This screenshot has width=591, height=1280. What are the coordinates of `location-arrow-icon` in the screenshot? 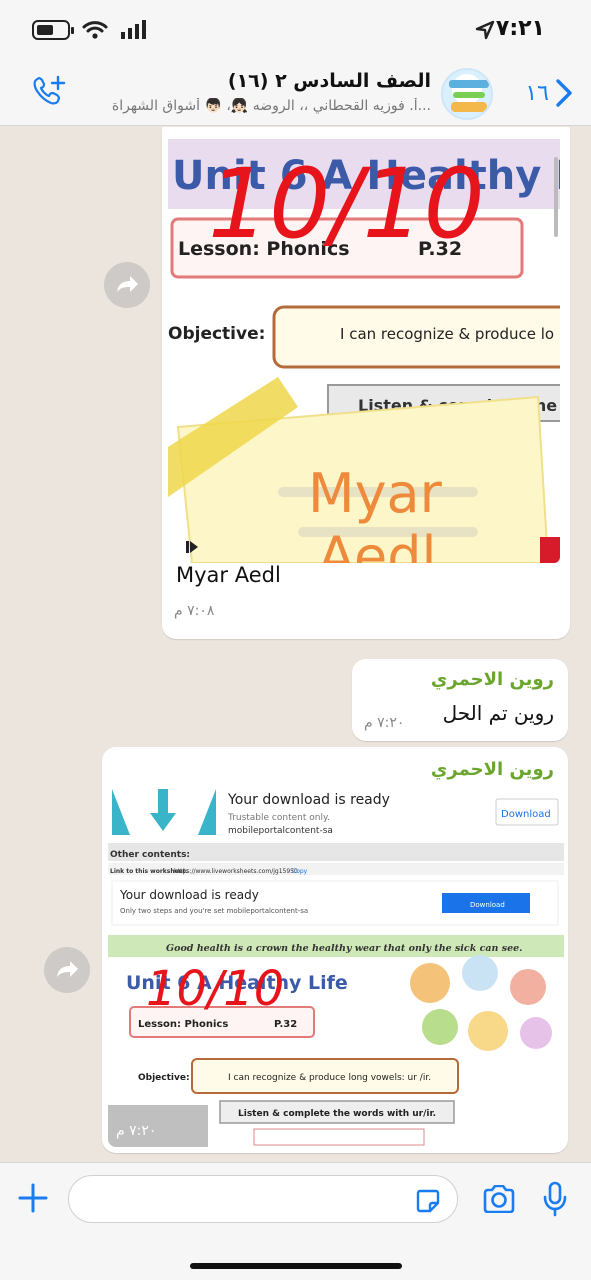 It's located at (485, 30).